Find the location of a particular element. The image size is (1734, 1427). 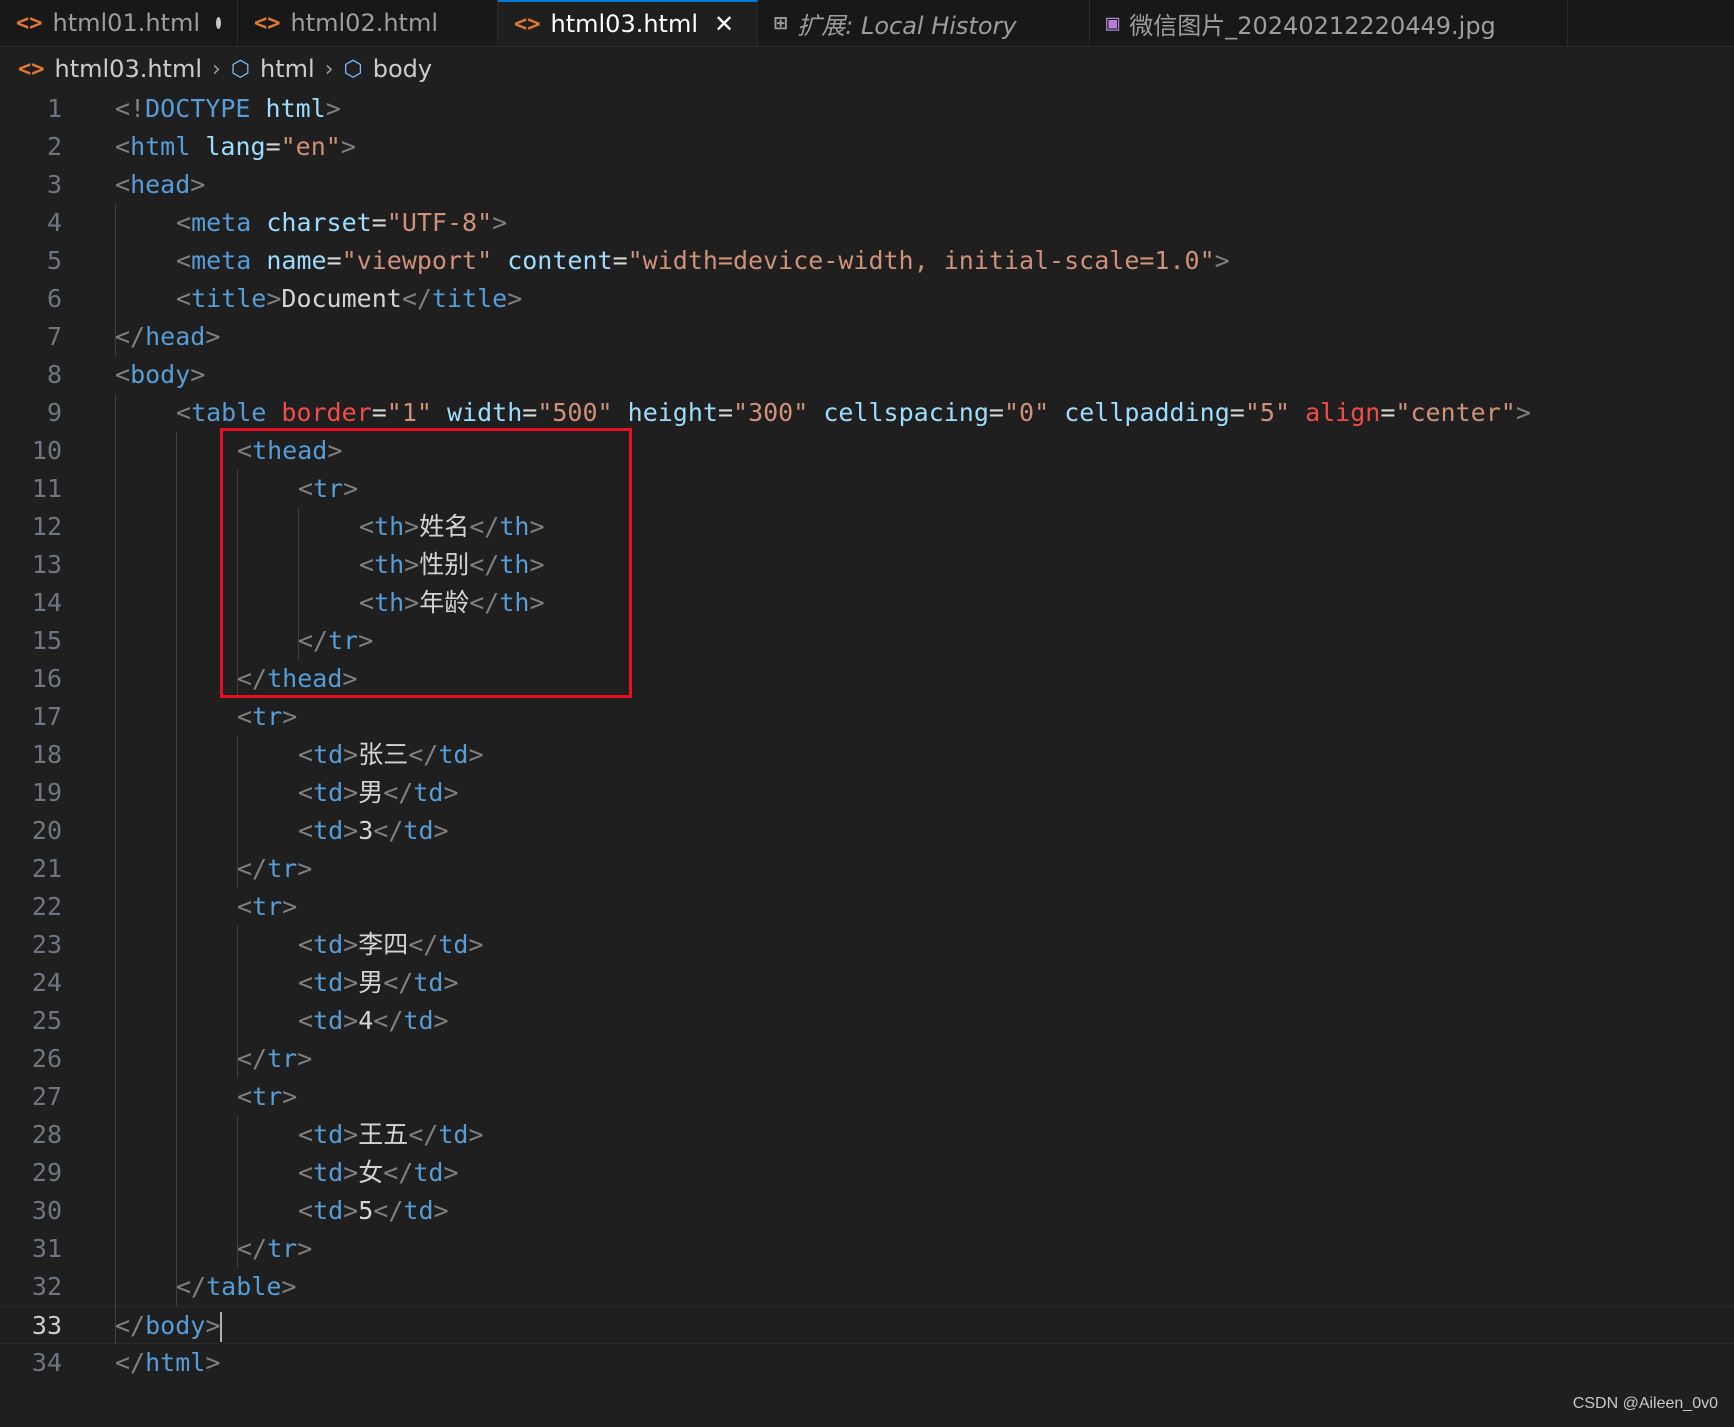

unsaved-dot-icon is located at coordinates (218, 23).